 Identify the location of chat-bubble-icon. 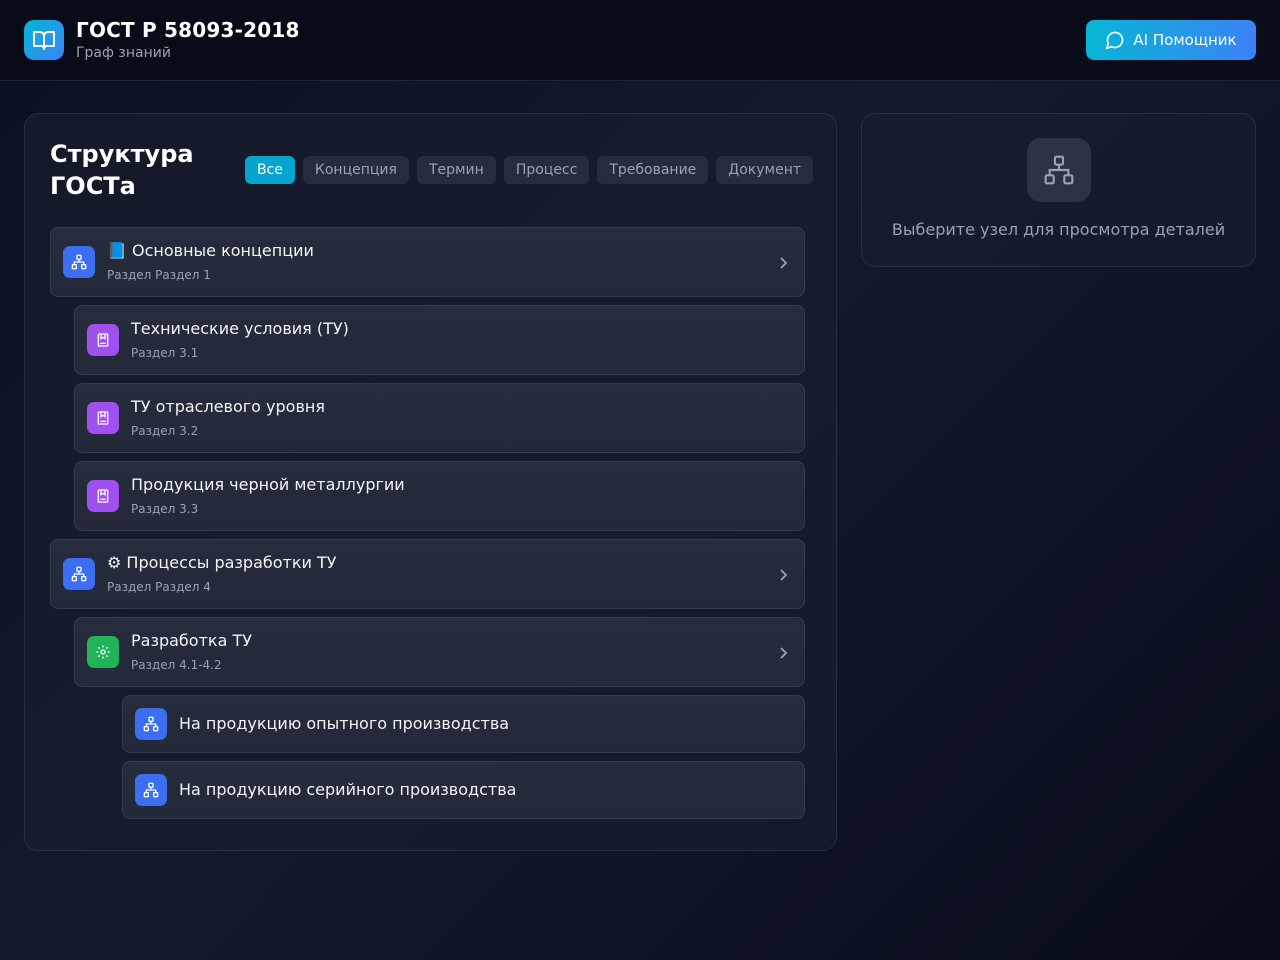
(1115, 40).